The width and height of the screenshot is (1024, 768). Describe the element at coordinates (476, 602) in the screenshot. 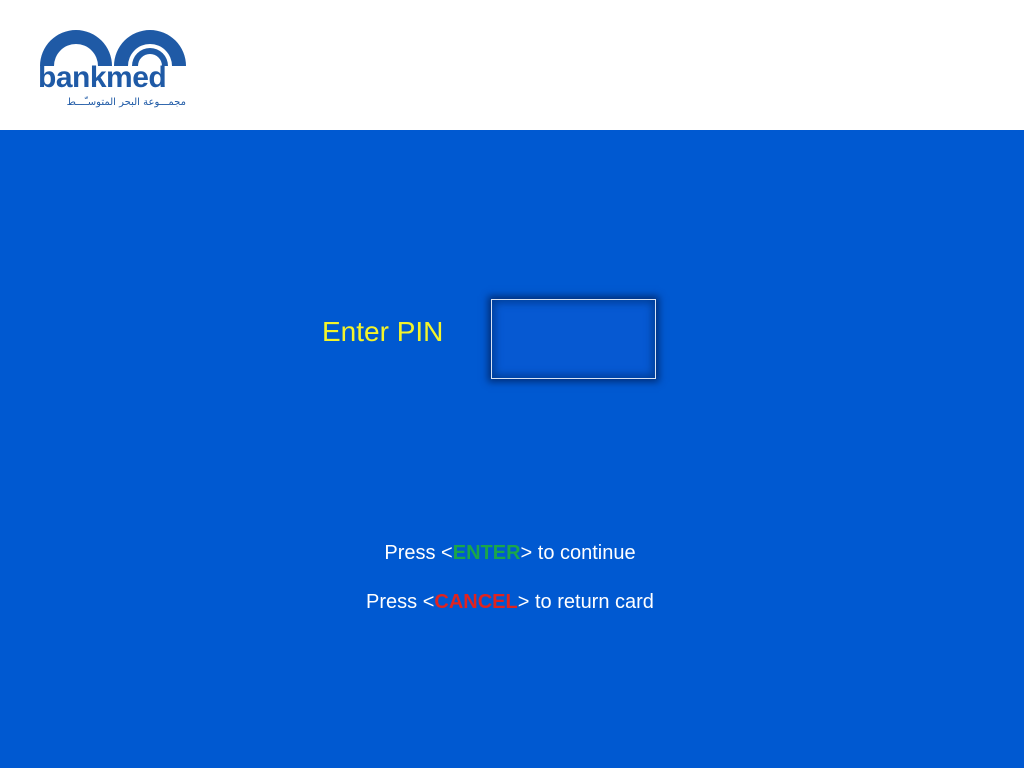

I see `cancel-key-label: CANCEL` at that location.